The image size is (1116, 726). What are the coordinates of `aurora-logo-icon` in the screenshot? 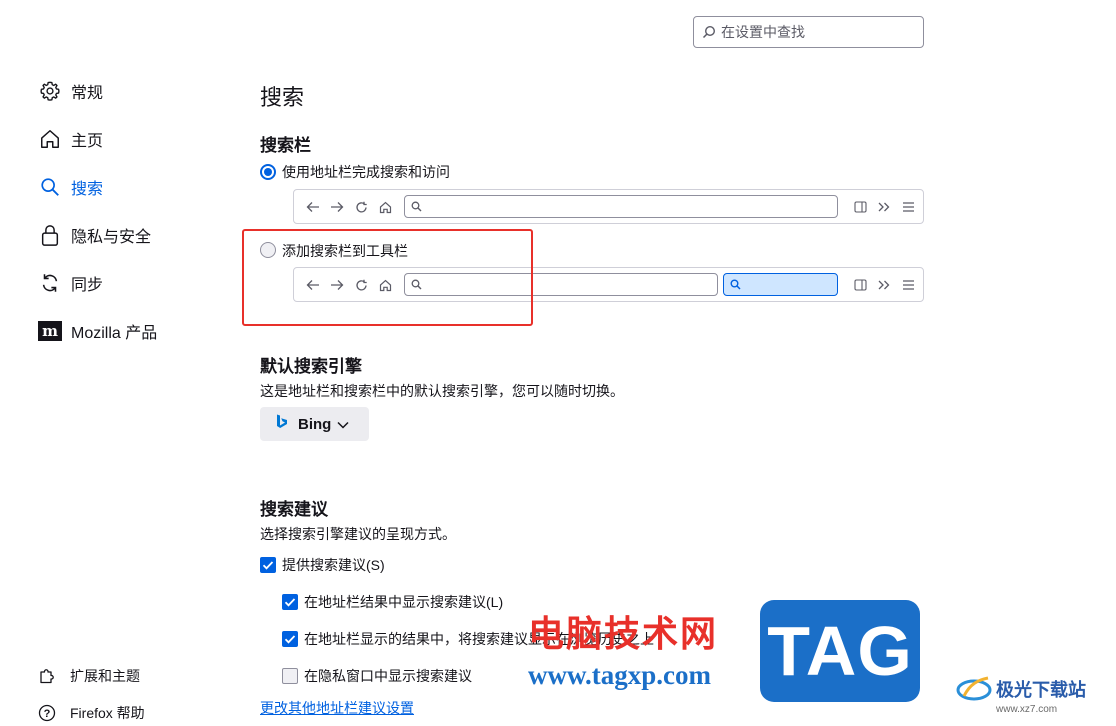 It's located at (974, 688).